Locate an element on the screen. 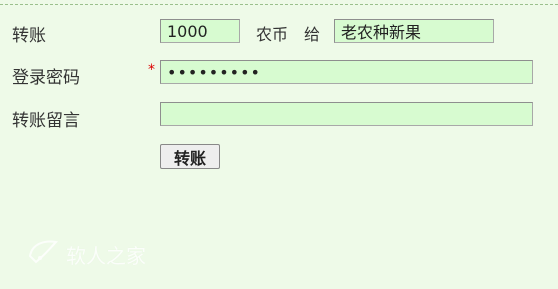 The height and width of the screenshot is (289, 558). password-label: 登录密码 is located at coordinates (46, 78).